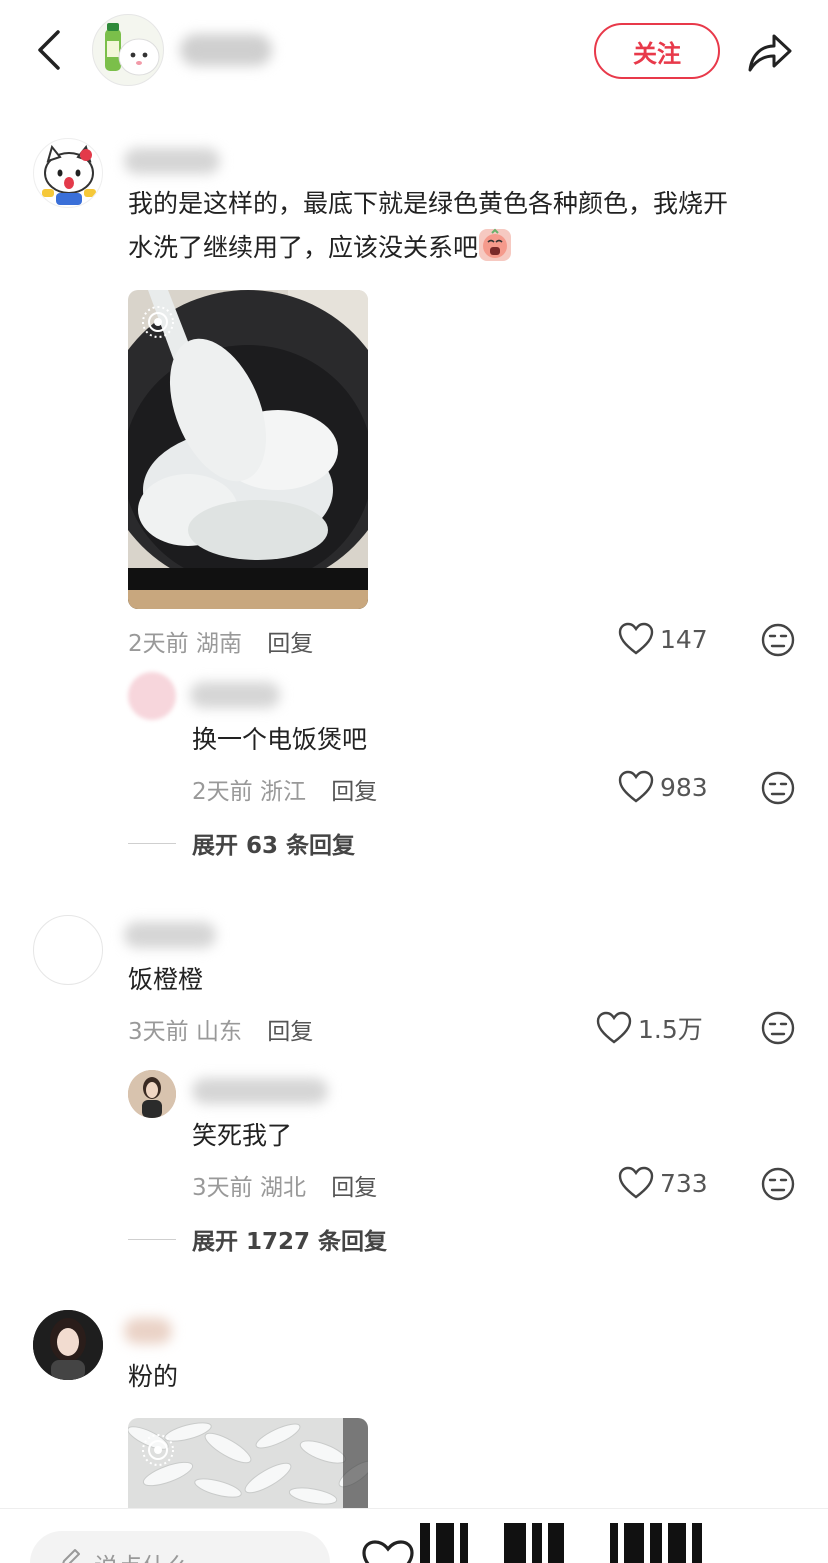  I want to click on reply-time: 2天前, so click(222, 792).